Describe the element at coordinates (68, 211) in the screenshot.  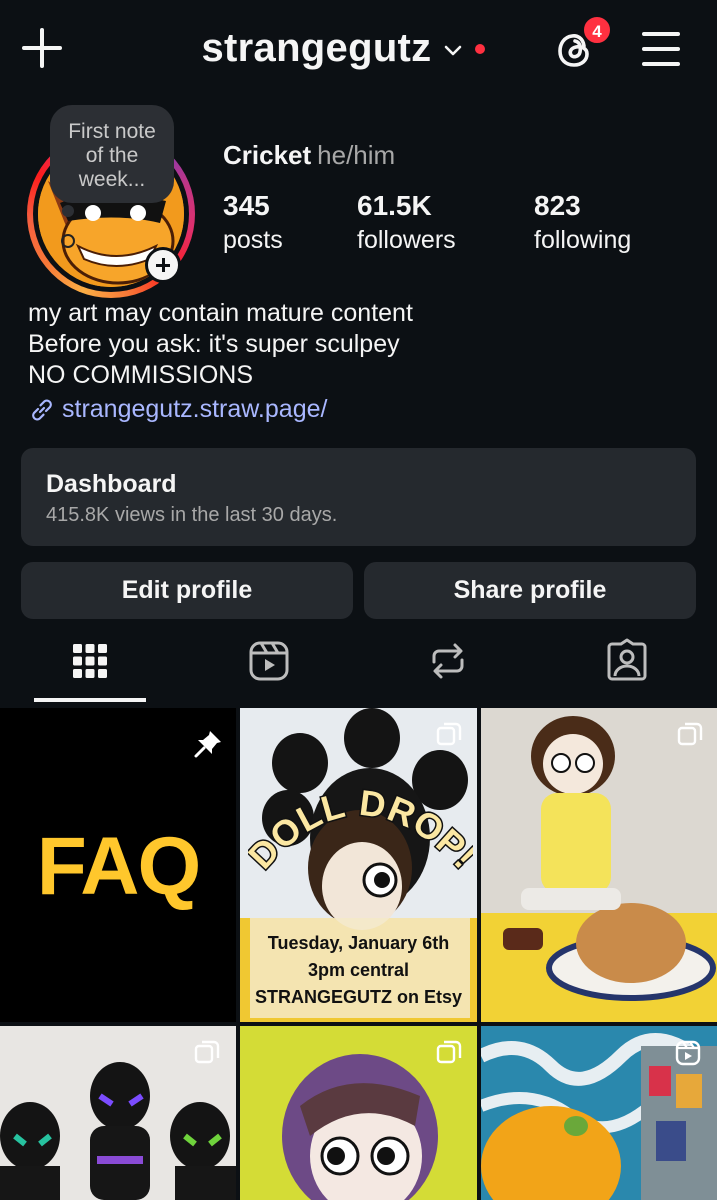
I see `note-bubble-tail` at that location.